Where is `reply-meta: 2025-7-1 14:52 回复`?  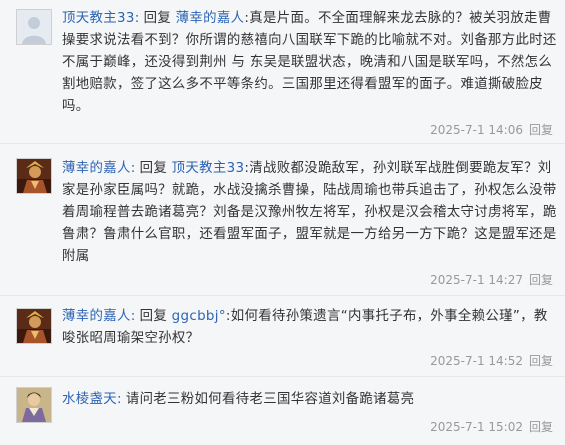
reply-meta: 2025-7-1 14:52 回复 is located at coordinates (491, 361).